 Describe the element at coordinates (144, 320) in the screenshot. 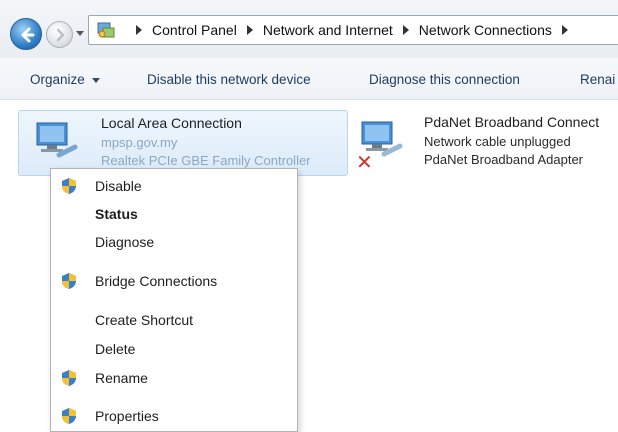

I see `menu-item-label: Create Shortcut` at that location.